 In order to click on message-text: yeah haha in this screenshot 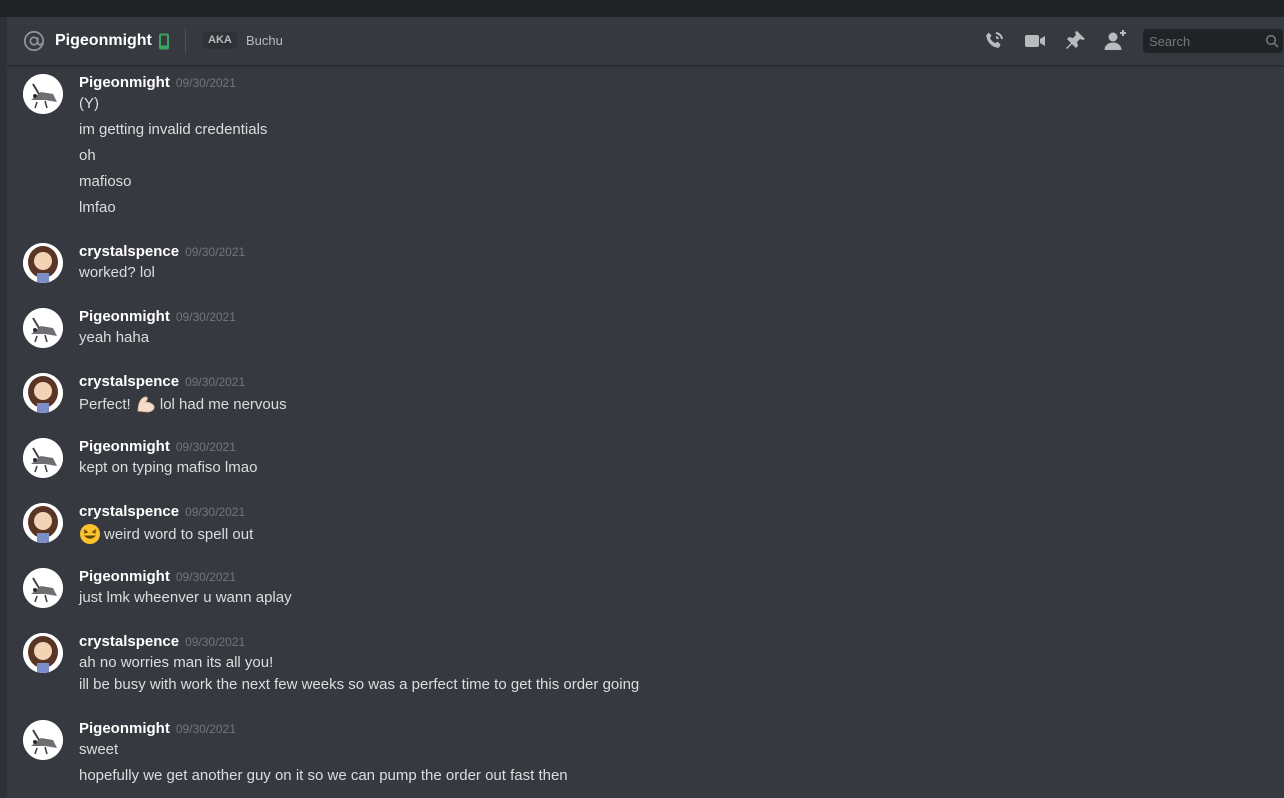, I will do `click(114, 337)`.